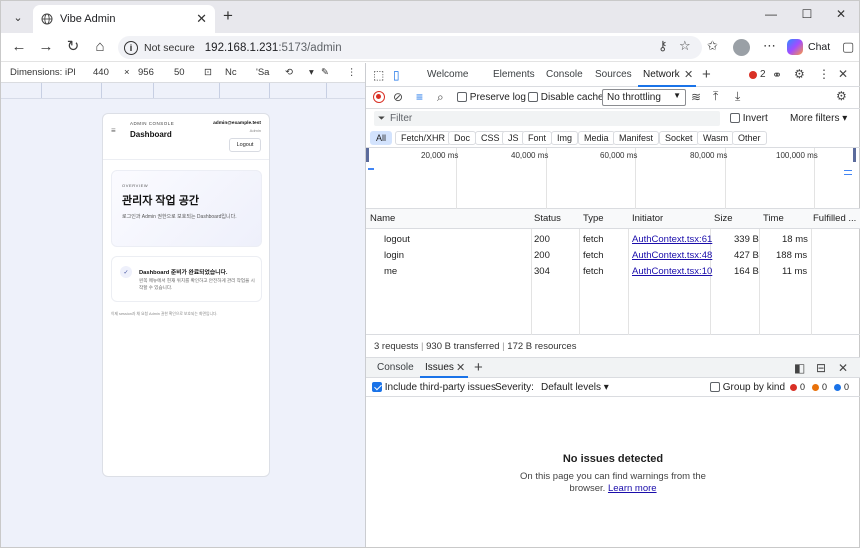 Image resolution: width=860 pixels, height=548 pixels. What do you see at coordinates (757, 74) in the screenshot?
I see `error-badge: 2` at bounding box center [757, 74].